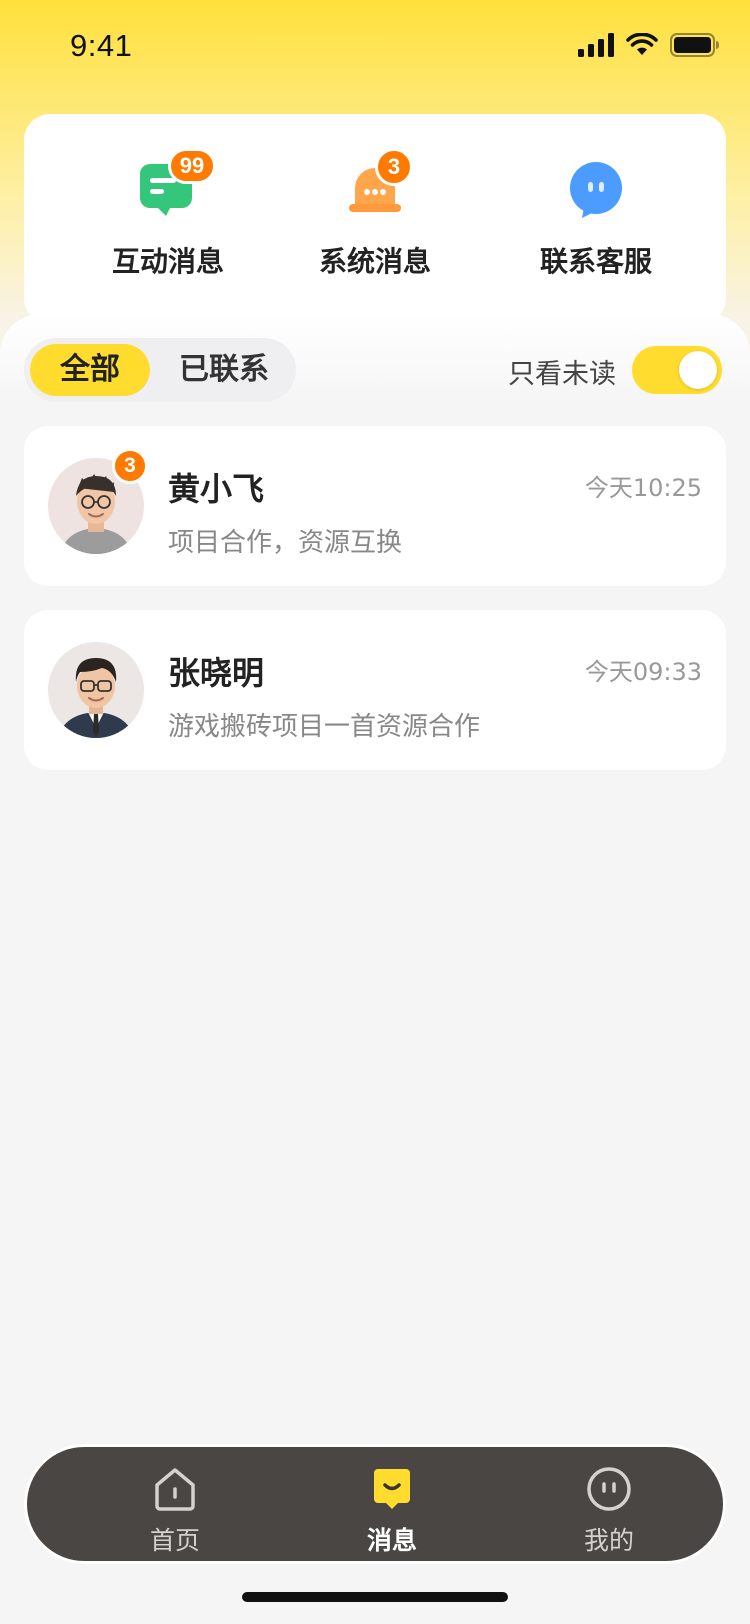 The height and width of the screenshot is (1624, 750). What do you see at coordinates (167, 261) in the screenshot?
I see `interactive-messages-label: 互动消息` at bounding box center [167, 261].